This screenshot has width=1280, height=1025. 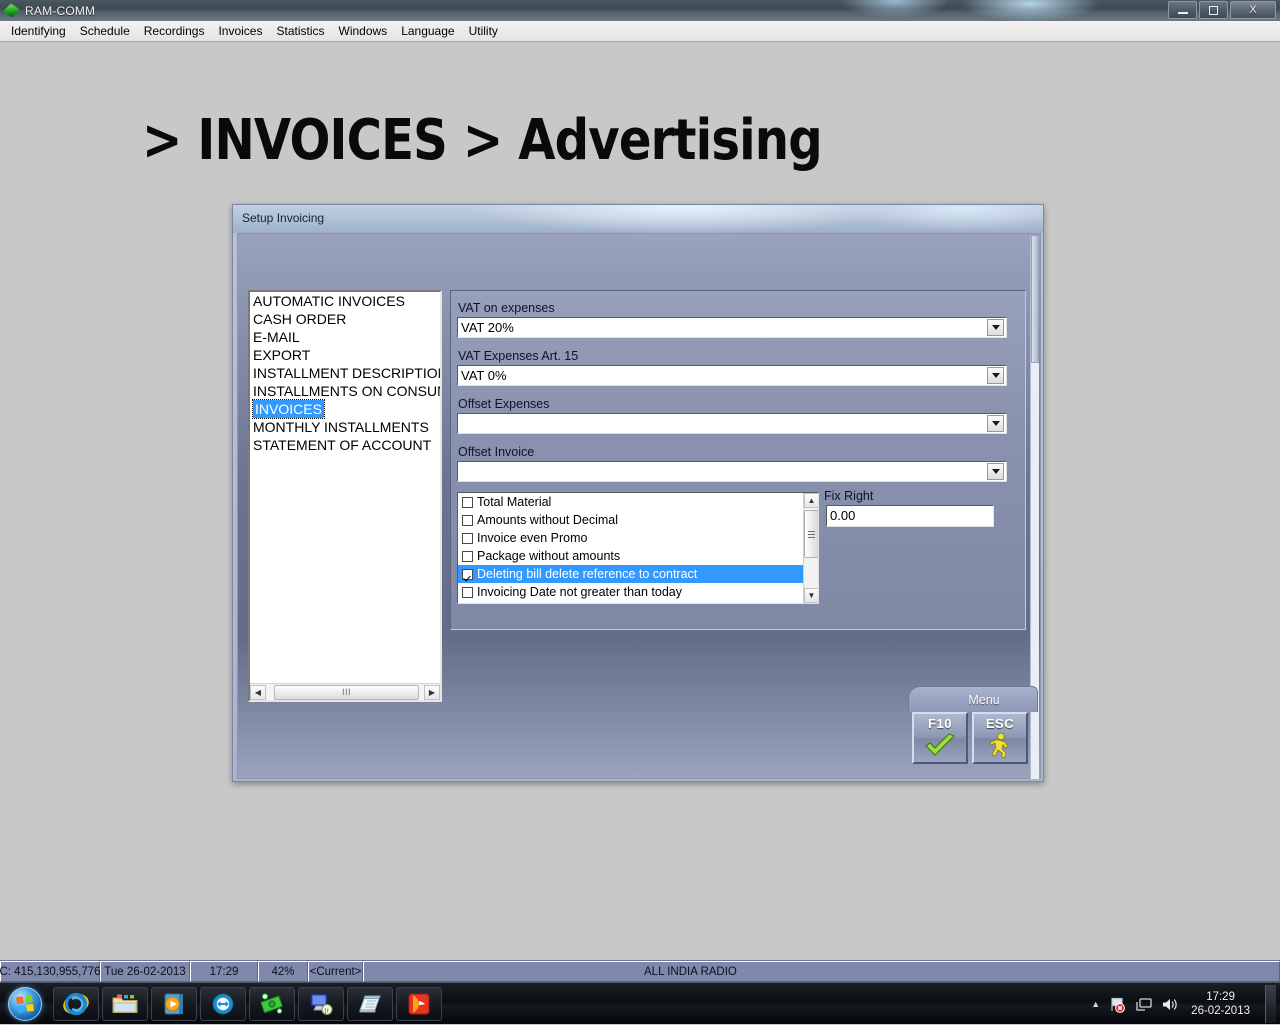 I want to click on status-disk-space: C: 415,130,955,776, so click(x=50, y=971).